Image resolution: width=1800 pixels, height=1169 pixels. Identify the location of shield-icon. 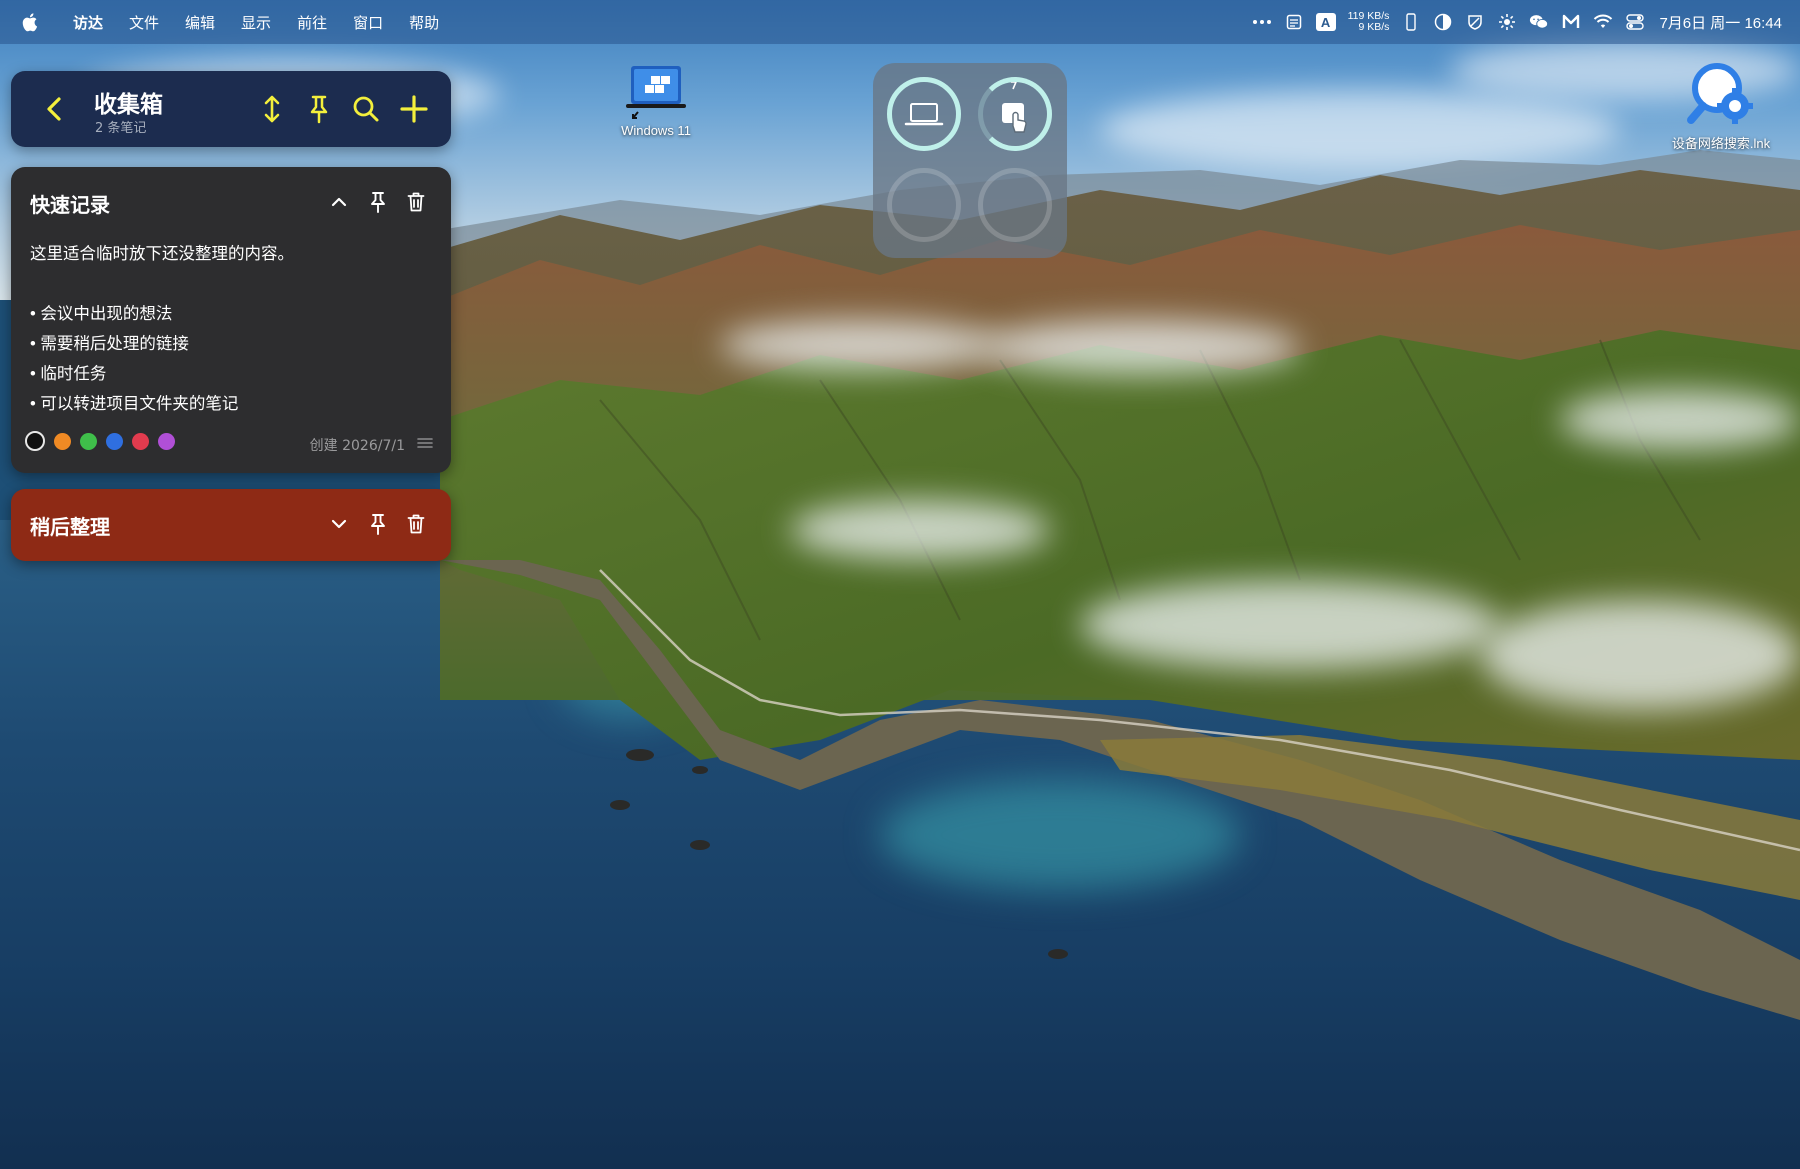
(1475, 22).